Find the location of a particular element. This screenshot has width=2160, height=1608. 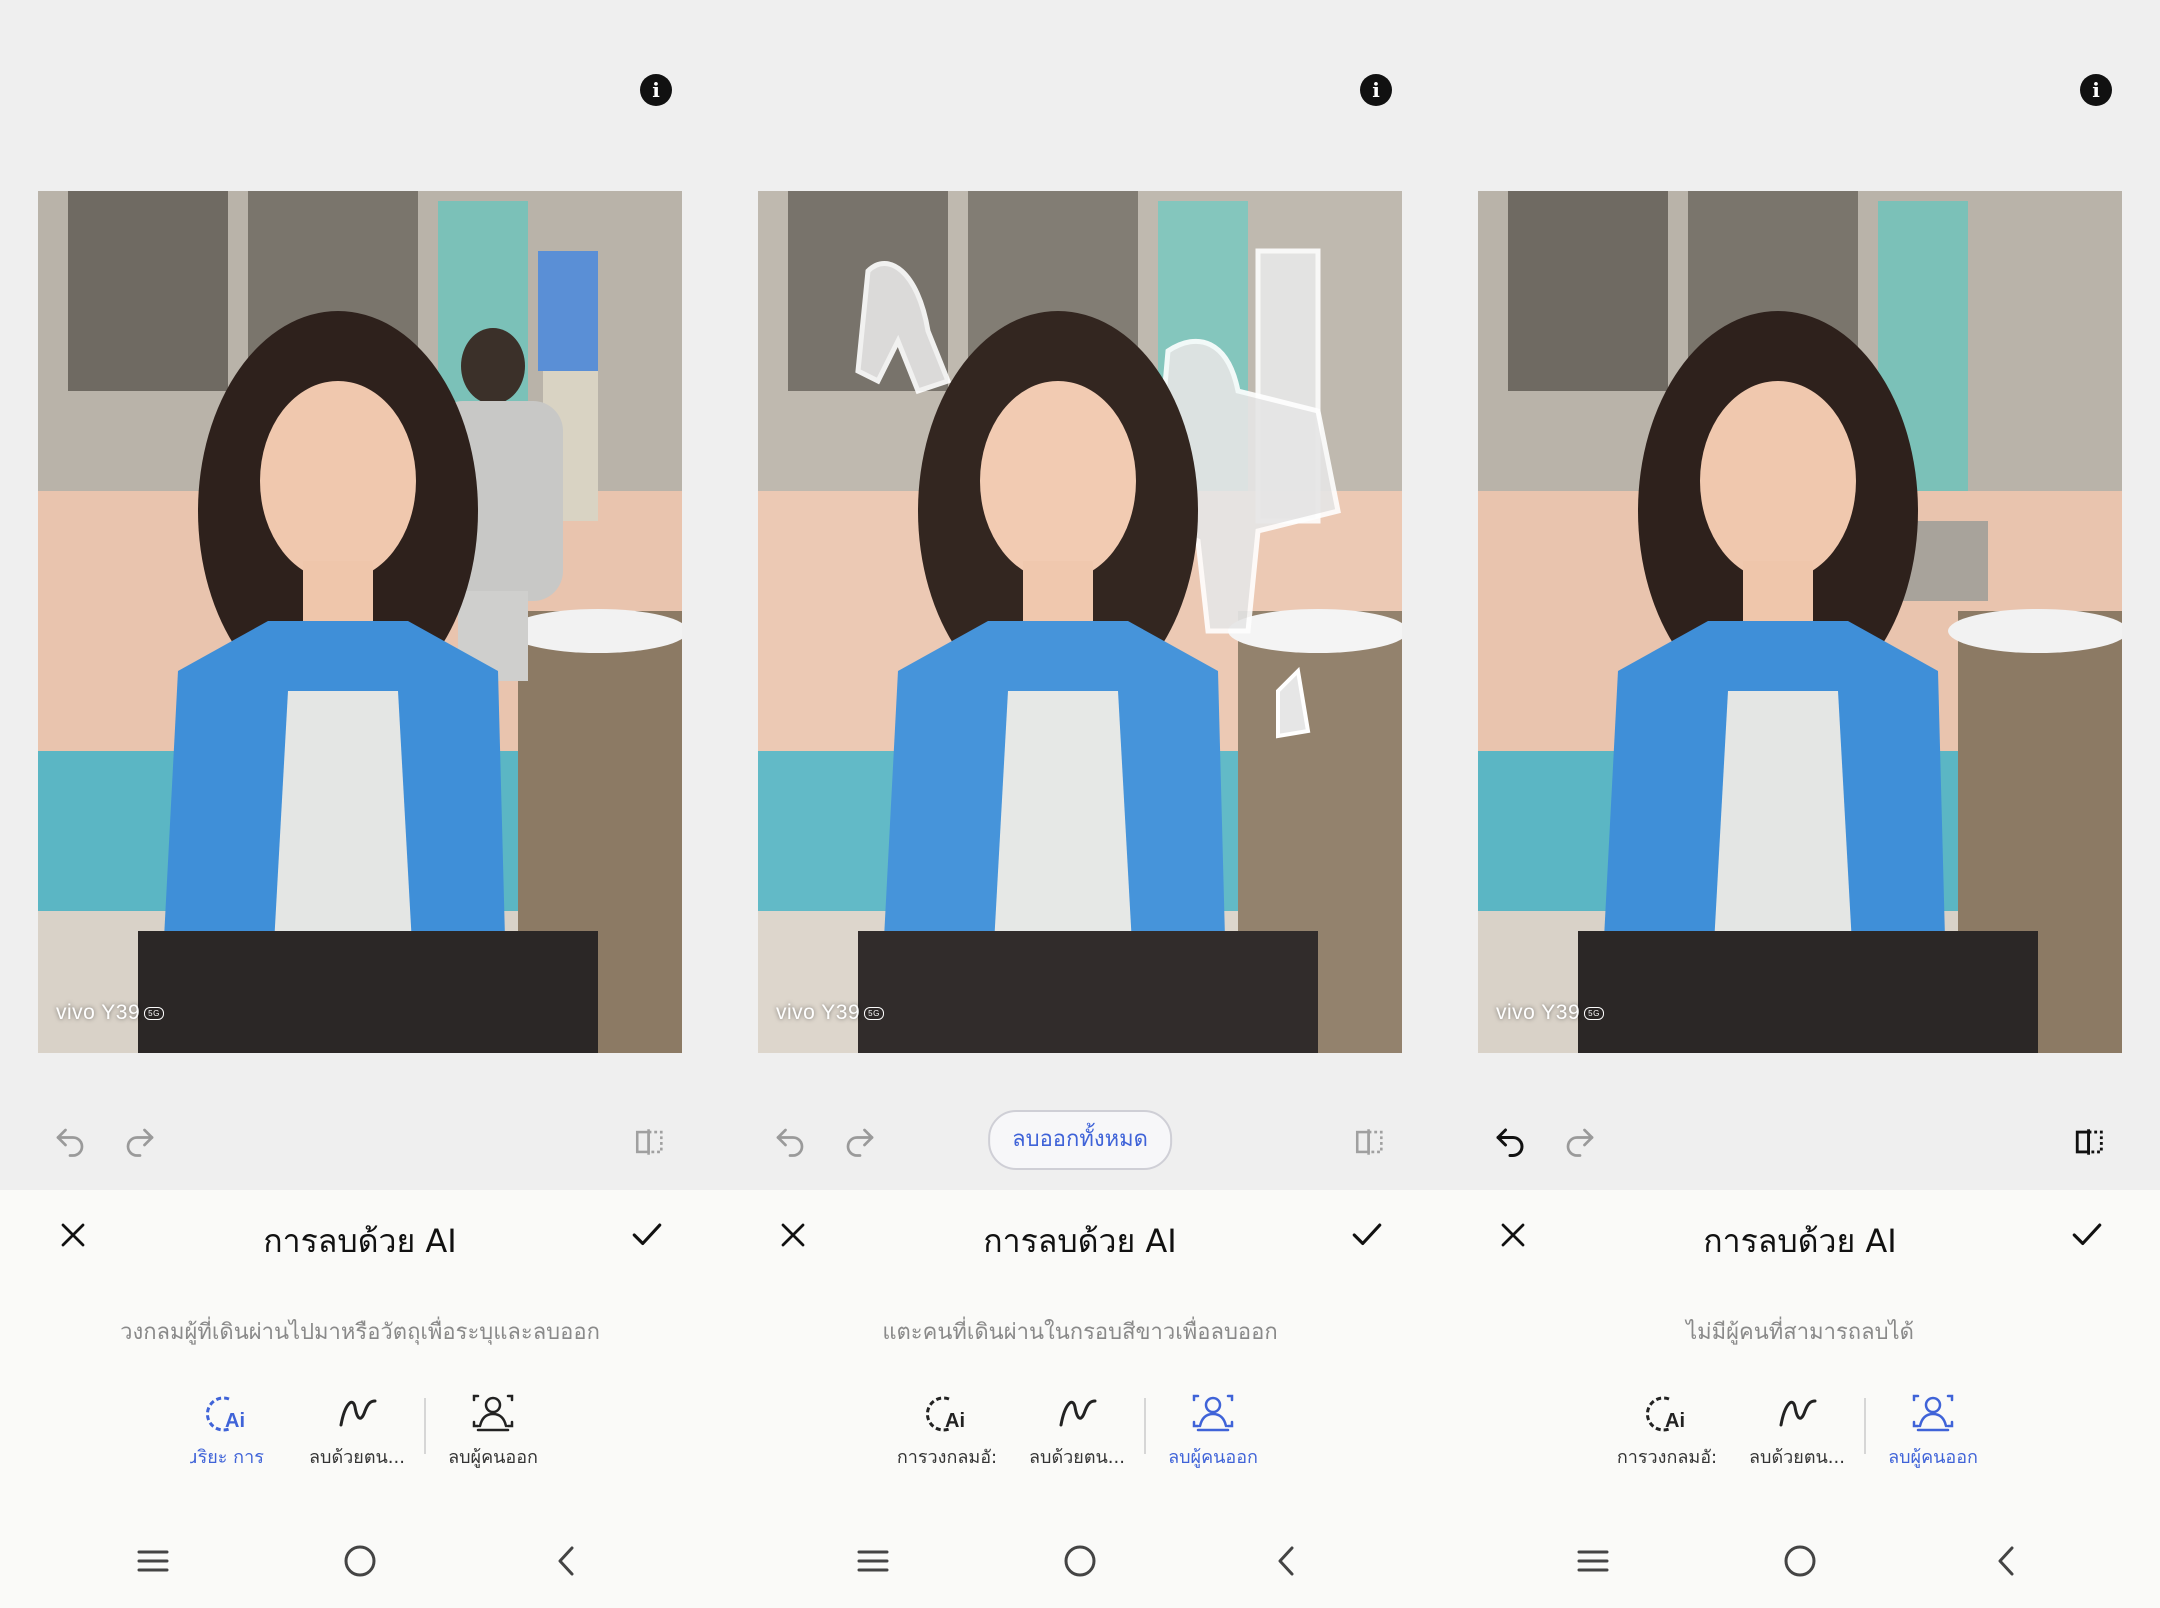

remove-all-button: ลบออกทั้งหมด is located at coordinates (1080, 1140).